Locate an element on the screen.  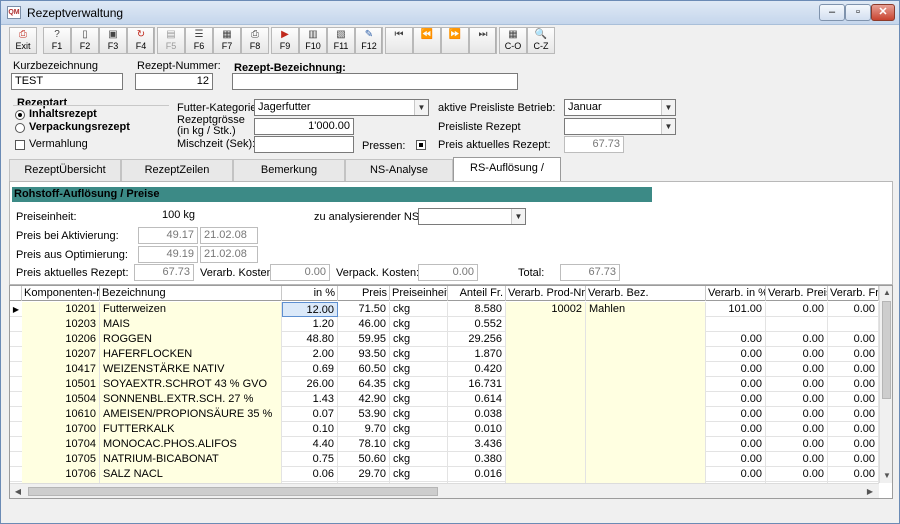
preisliste-rezept-select: ▼ is located at coordinates (620, 126).